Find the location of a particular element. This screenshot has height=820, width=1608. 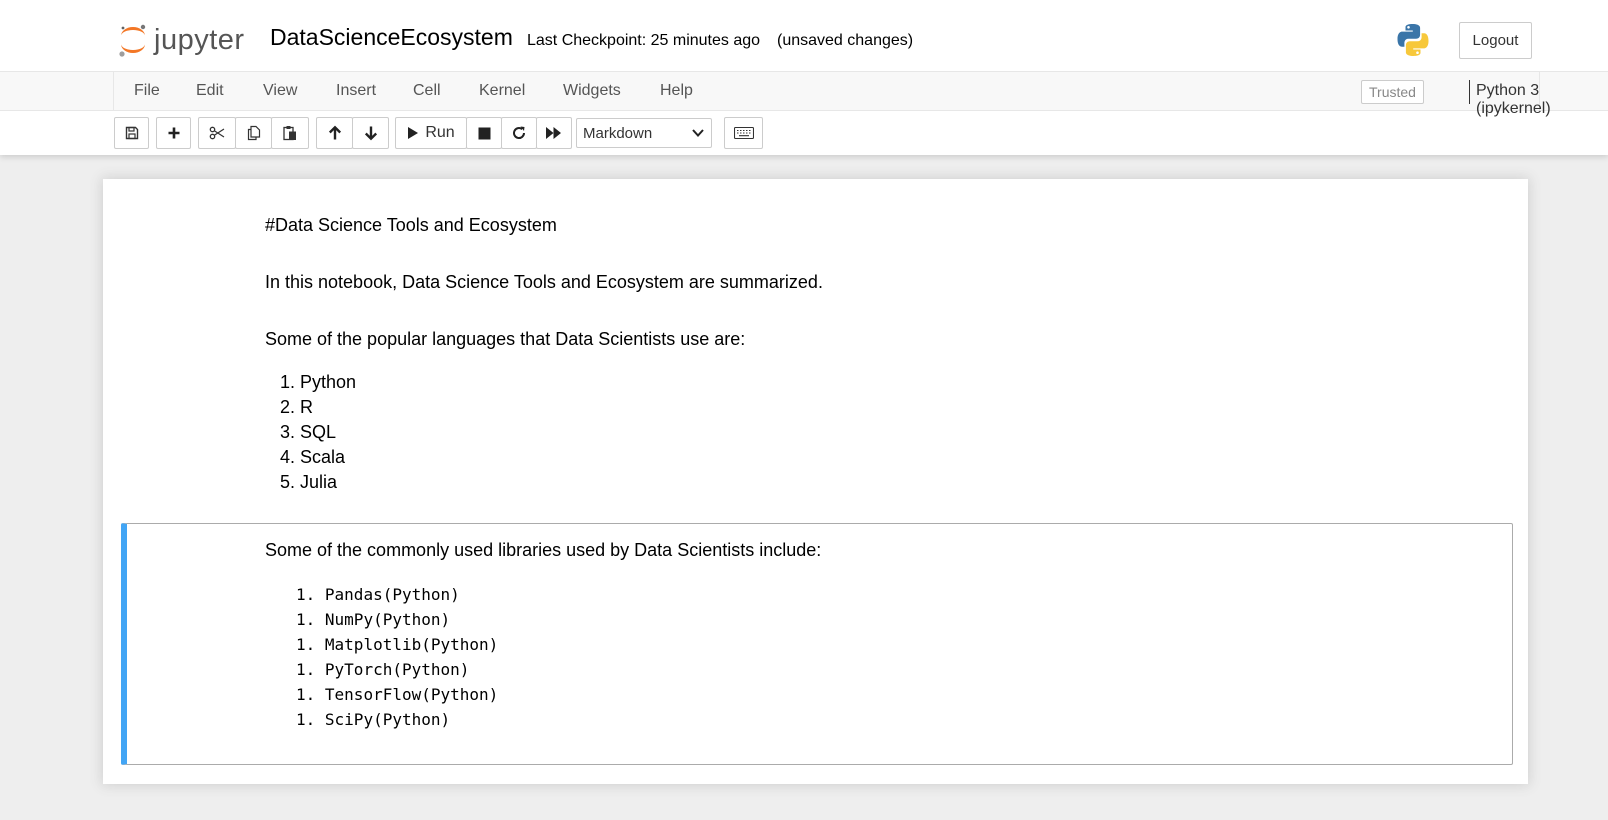

arrow-up-icon is located at coordinates (334, 132).